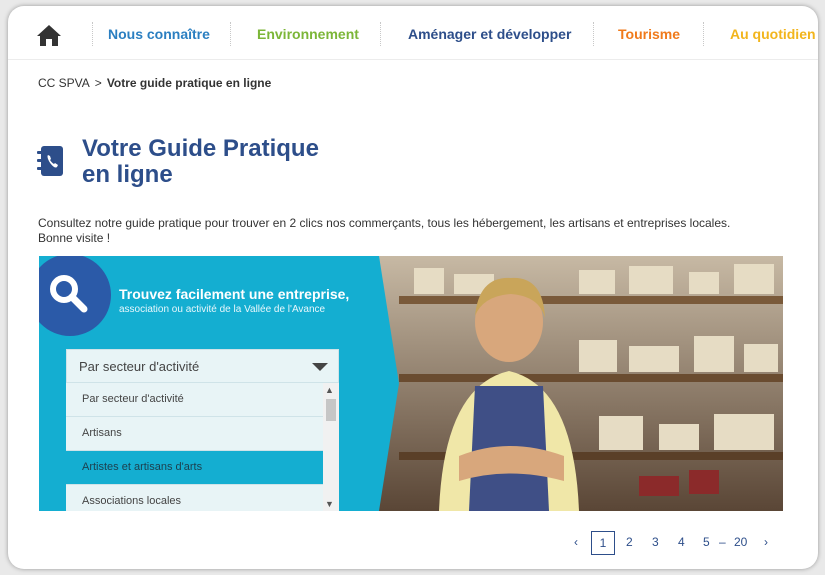 The height and width of the screenshot is (575, 825). Describe the element at coordinates (331, 410) in the screenshot. I see `scrollbar-thumb` at that location.